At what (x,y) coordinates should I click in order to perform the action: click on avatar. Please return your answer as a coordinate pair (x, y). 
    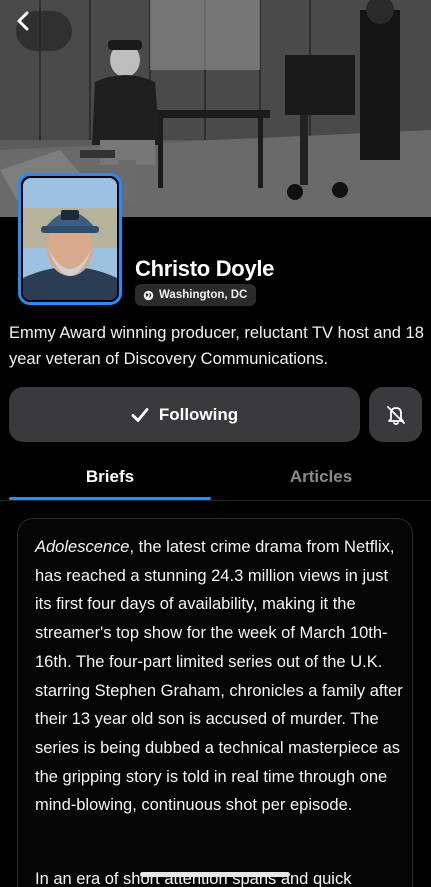
    Looking at the image, I should click on (70, 239).